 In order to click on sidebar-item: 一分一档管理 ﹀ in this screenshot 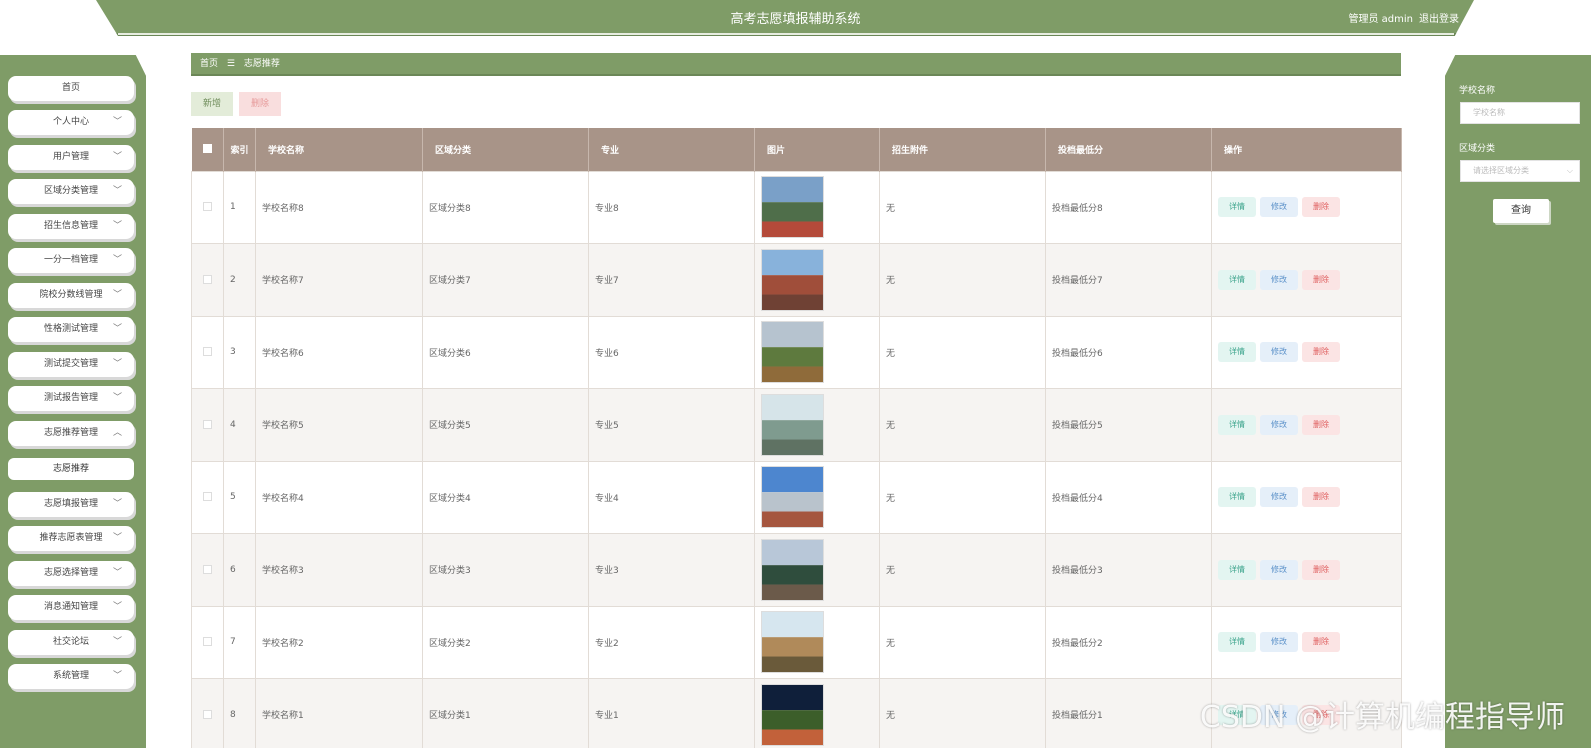, I will do `click(71, 260)`.